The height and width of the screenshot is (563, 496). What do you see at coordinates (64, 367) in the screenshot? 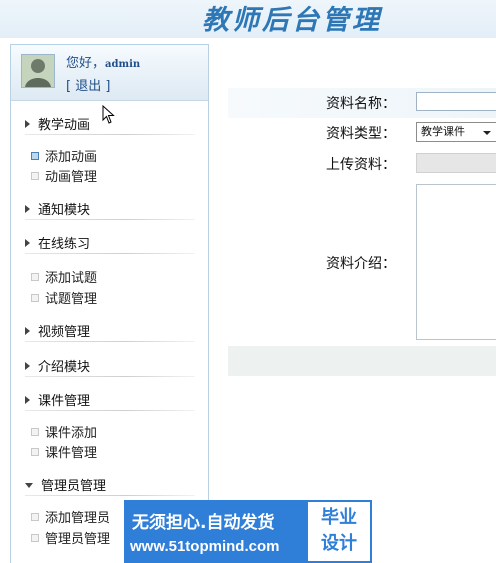
I see `sidebar-group-label: 介绍模块` at bounding box center [64, 367].